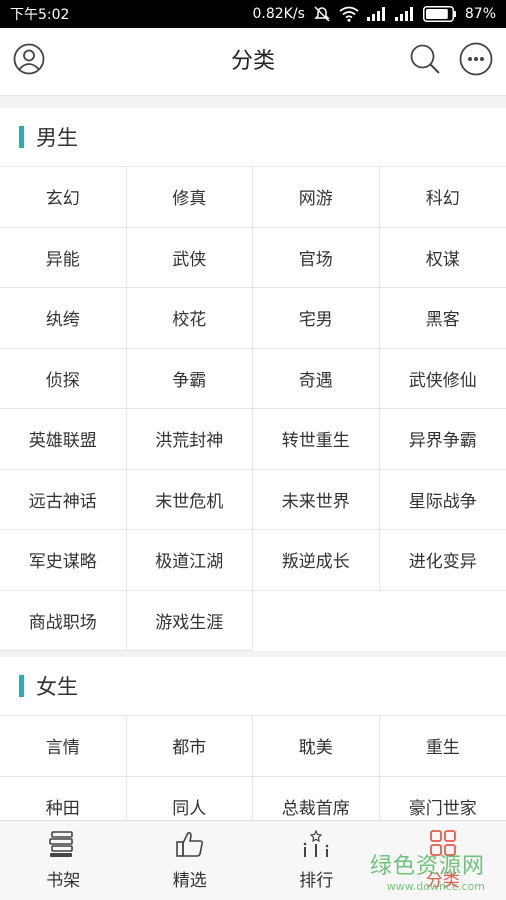 The width and height of the screenshot is (506, 900). What do you see at coordinates (189, 499) in the screenshot?
I see `category-item: 末世危机` at bounding box center [189, 499].